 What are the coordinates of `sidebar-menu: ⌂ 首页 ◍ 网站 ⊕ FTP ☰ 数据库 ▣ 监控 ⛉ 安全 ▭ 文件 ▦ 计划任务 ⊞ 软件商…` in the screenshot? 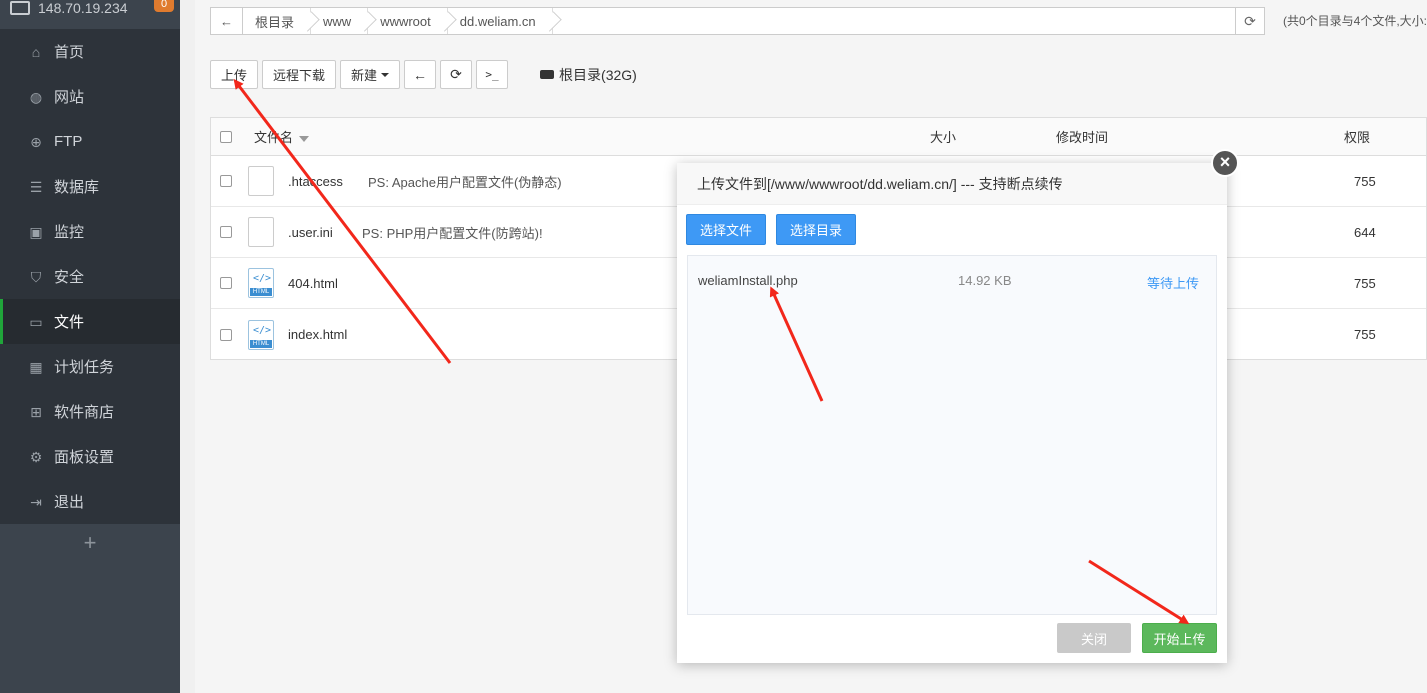 It's located at (90, 276).